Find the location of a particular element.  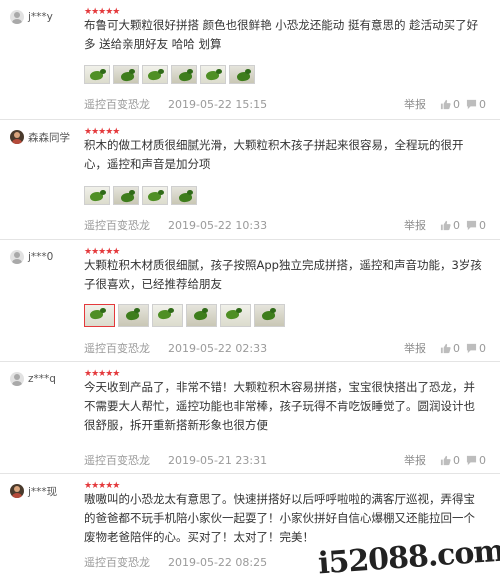

reviewer: j***0 is located at coordinates (31, 257).